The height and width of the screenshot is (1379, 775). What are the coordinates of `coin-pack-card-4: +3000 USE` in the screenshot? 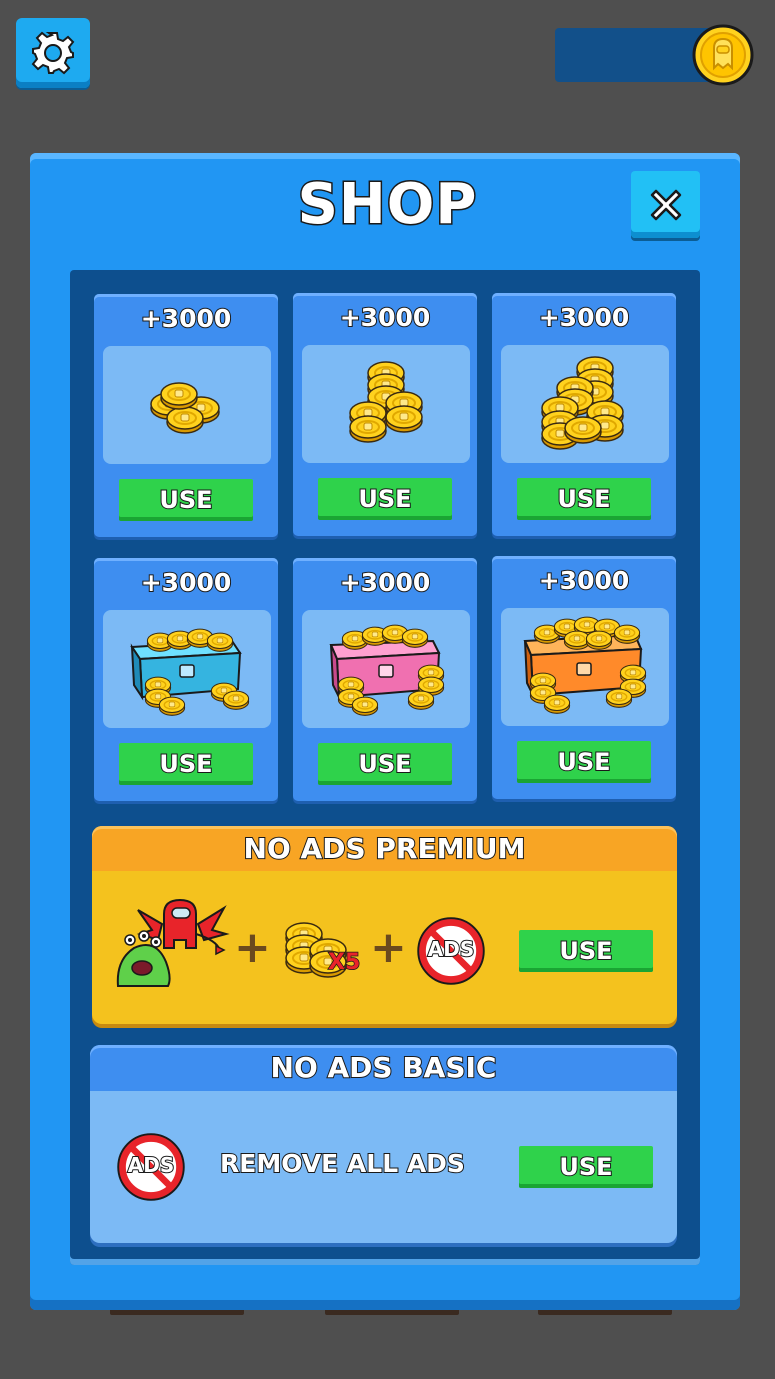 It's located at (186, 679).